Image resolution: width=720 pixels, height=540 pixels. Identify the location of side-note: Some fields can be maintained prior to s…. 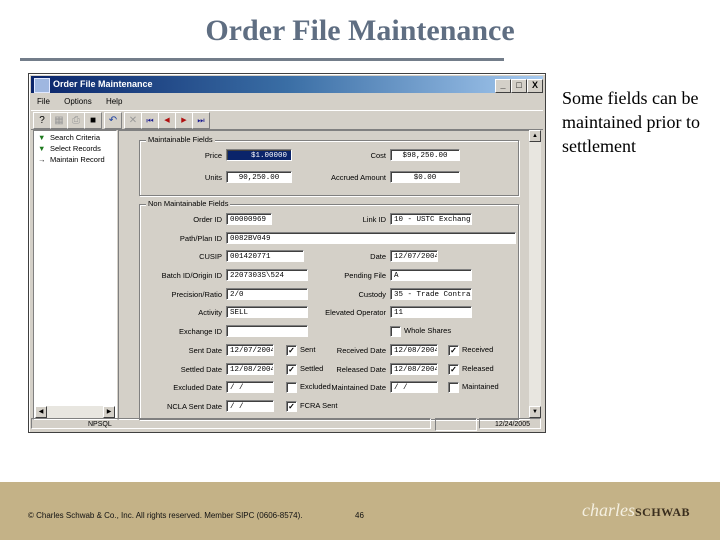
(631, 122).